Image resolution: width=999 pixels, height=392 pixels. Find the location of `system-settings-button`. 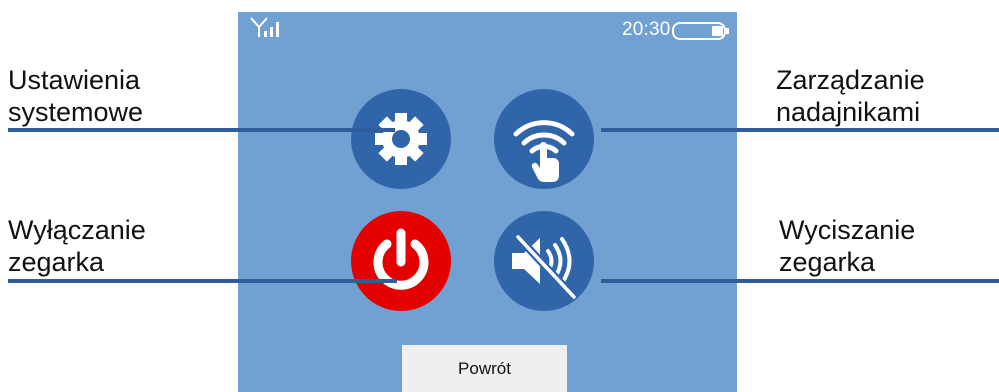

system-settings-button is located at coordinates (401, 139).